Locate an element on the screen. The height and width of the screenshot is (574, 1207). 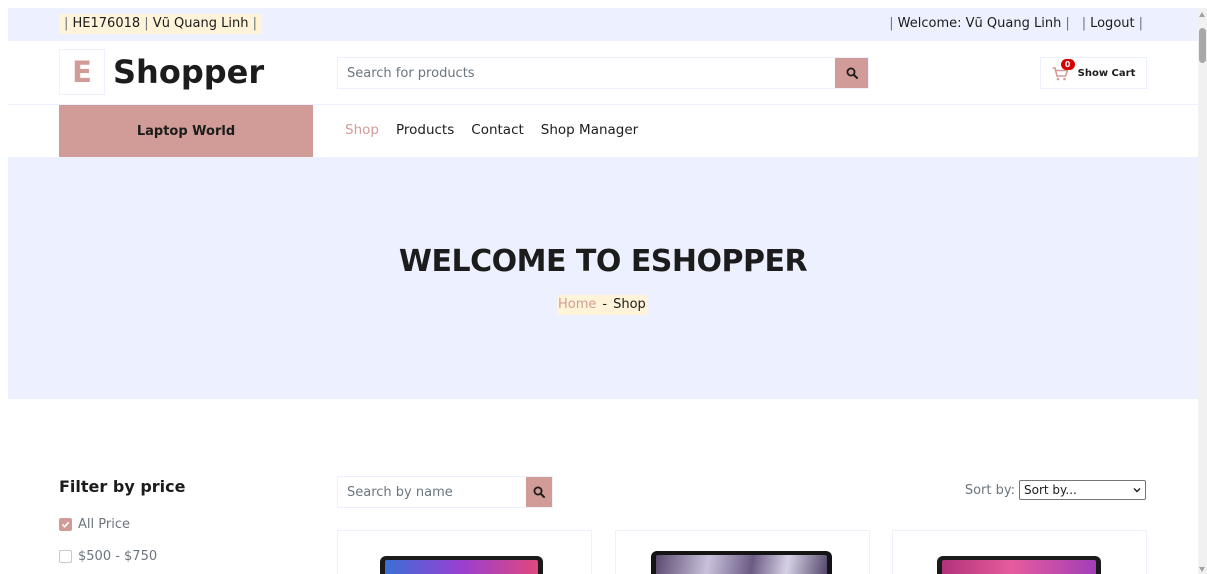
main-nav: Shop Products Contact Shop Manager is located at coordinates (491, 130).